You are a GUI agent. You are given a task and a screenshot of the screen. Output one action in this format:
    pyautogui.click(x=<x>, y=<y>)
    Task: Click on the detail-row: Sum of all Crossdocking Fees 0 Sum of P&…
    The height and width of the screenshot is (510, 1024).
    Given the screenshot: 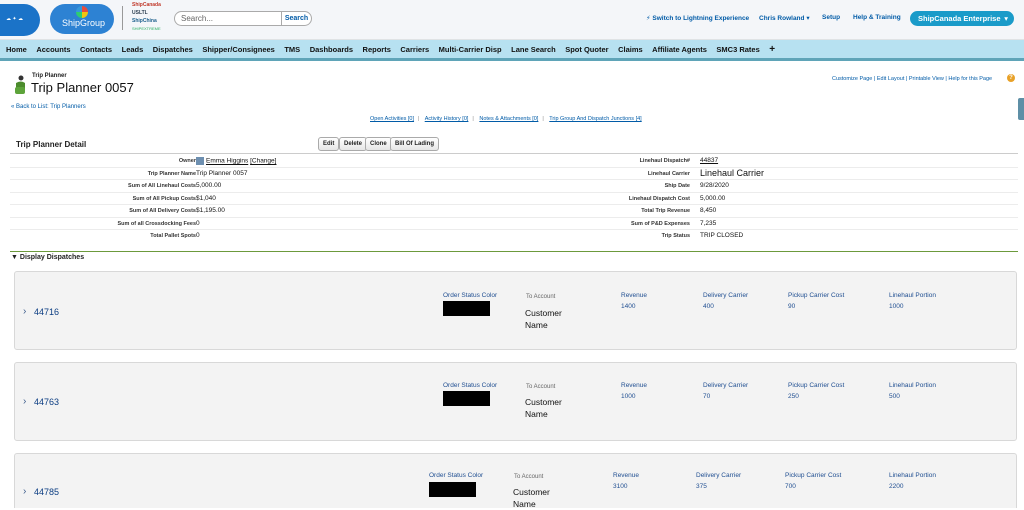 What is the action you would take?
    pyautogui.click(x=514, y=224)
    